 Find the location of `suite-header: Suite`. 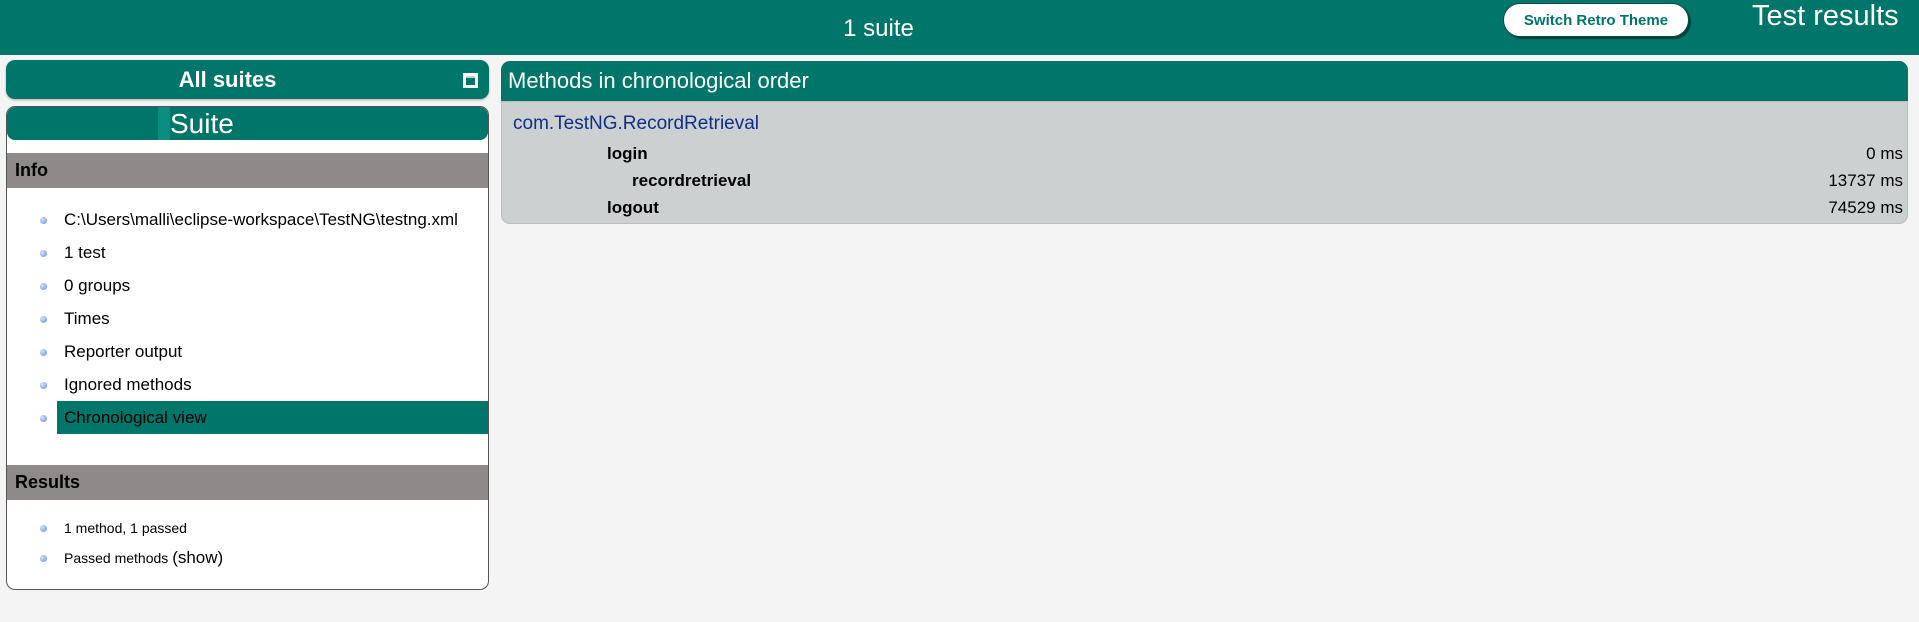

suite-header: Suite is located at coordinates (247, 123).